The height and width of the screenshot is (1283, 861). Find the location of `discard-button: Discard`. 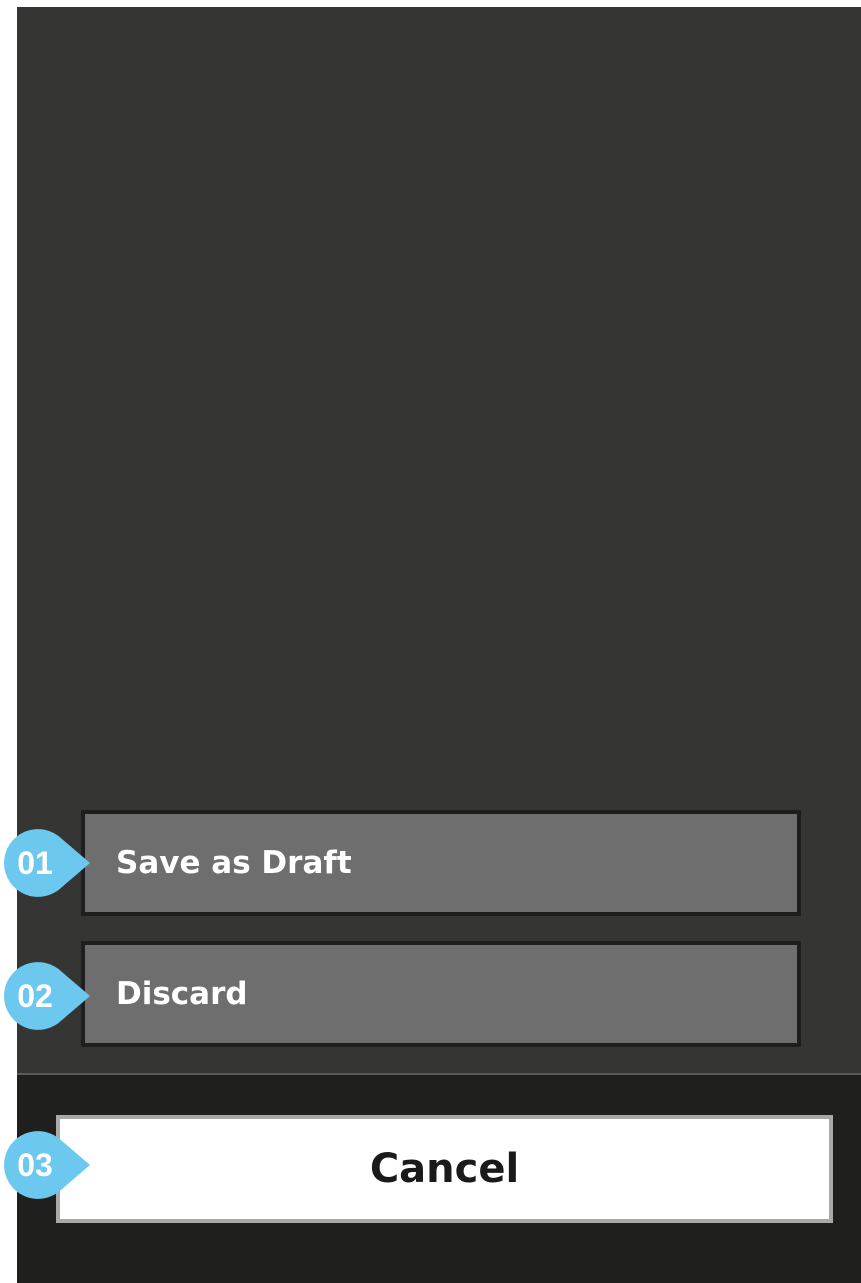

discard-button: Discard is located at coordinates (441, 994).